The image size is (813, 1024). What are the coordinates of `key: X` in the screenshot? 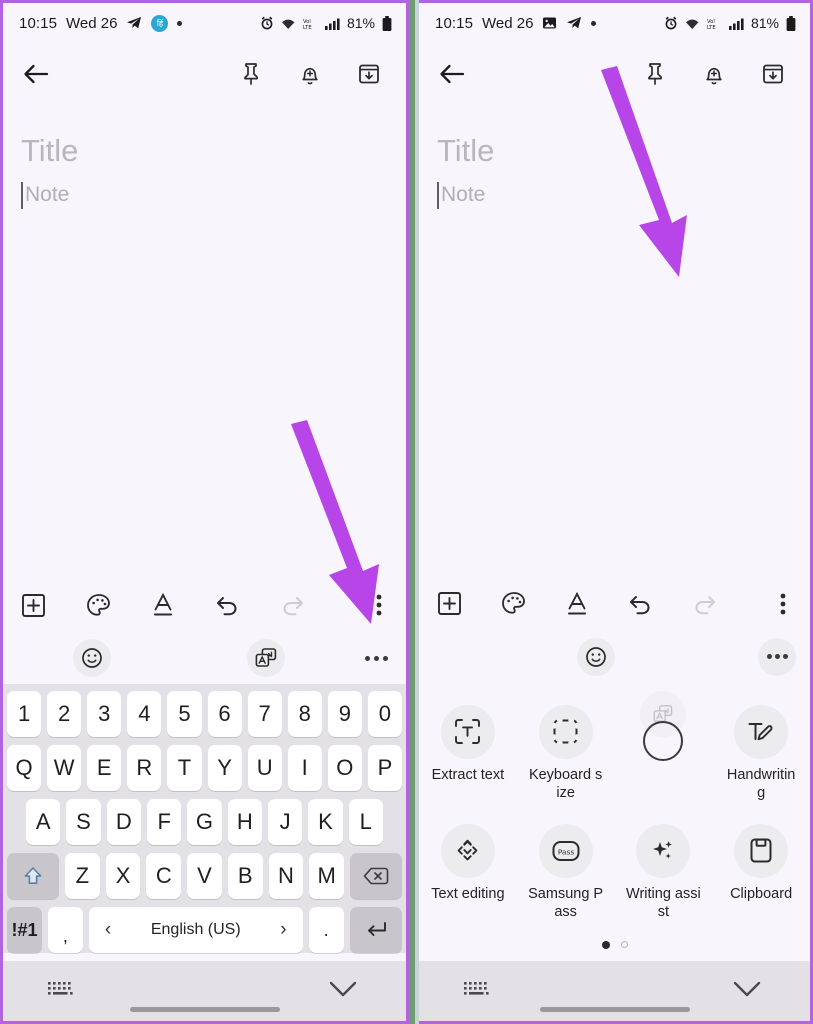 It's located at (123, 876).